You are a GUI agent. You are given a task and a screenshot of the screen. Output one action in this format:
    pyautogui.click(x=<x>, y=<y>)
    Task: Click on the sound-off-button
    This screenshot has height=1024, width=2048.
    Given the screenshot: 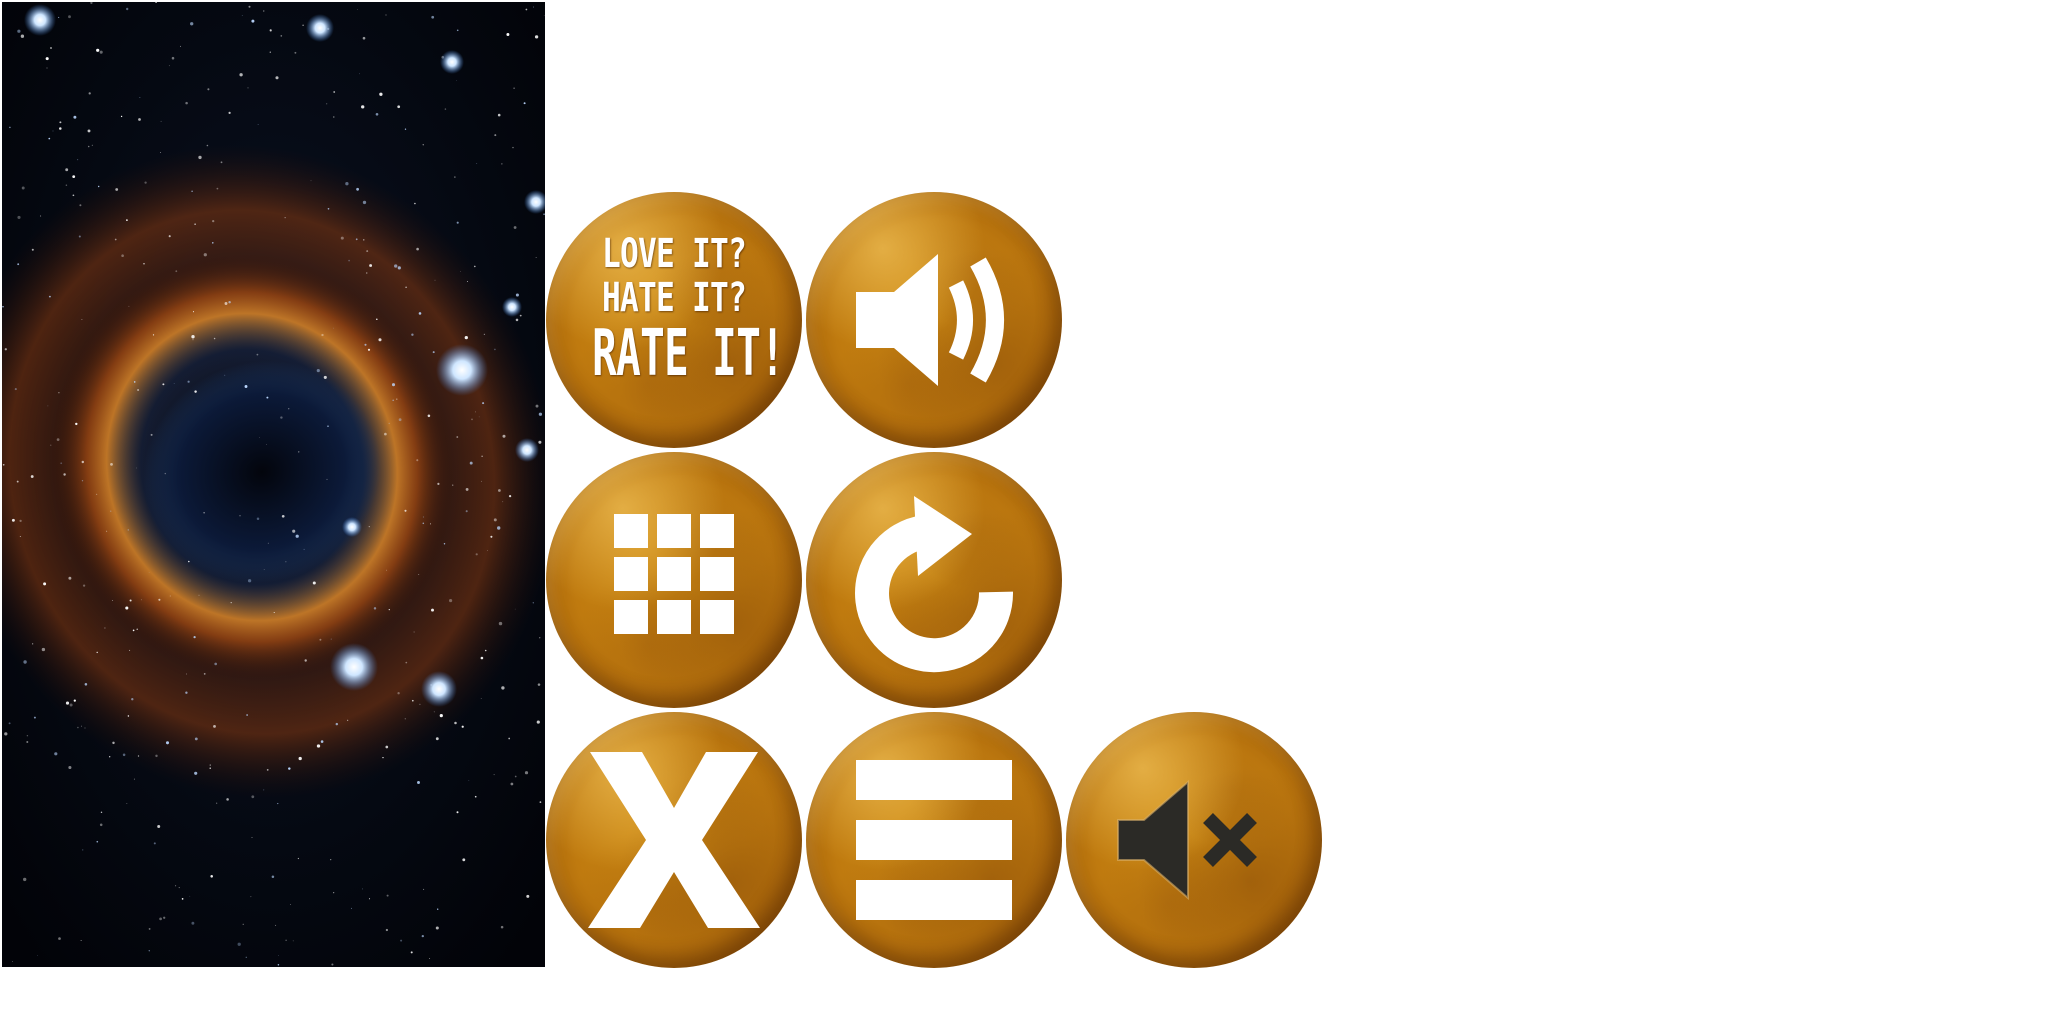 What is the action you would take?
    pyautogui.click(x=1194, y=840)
    